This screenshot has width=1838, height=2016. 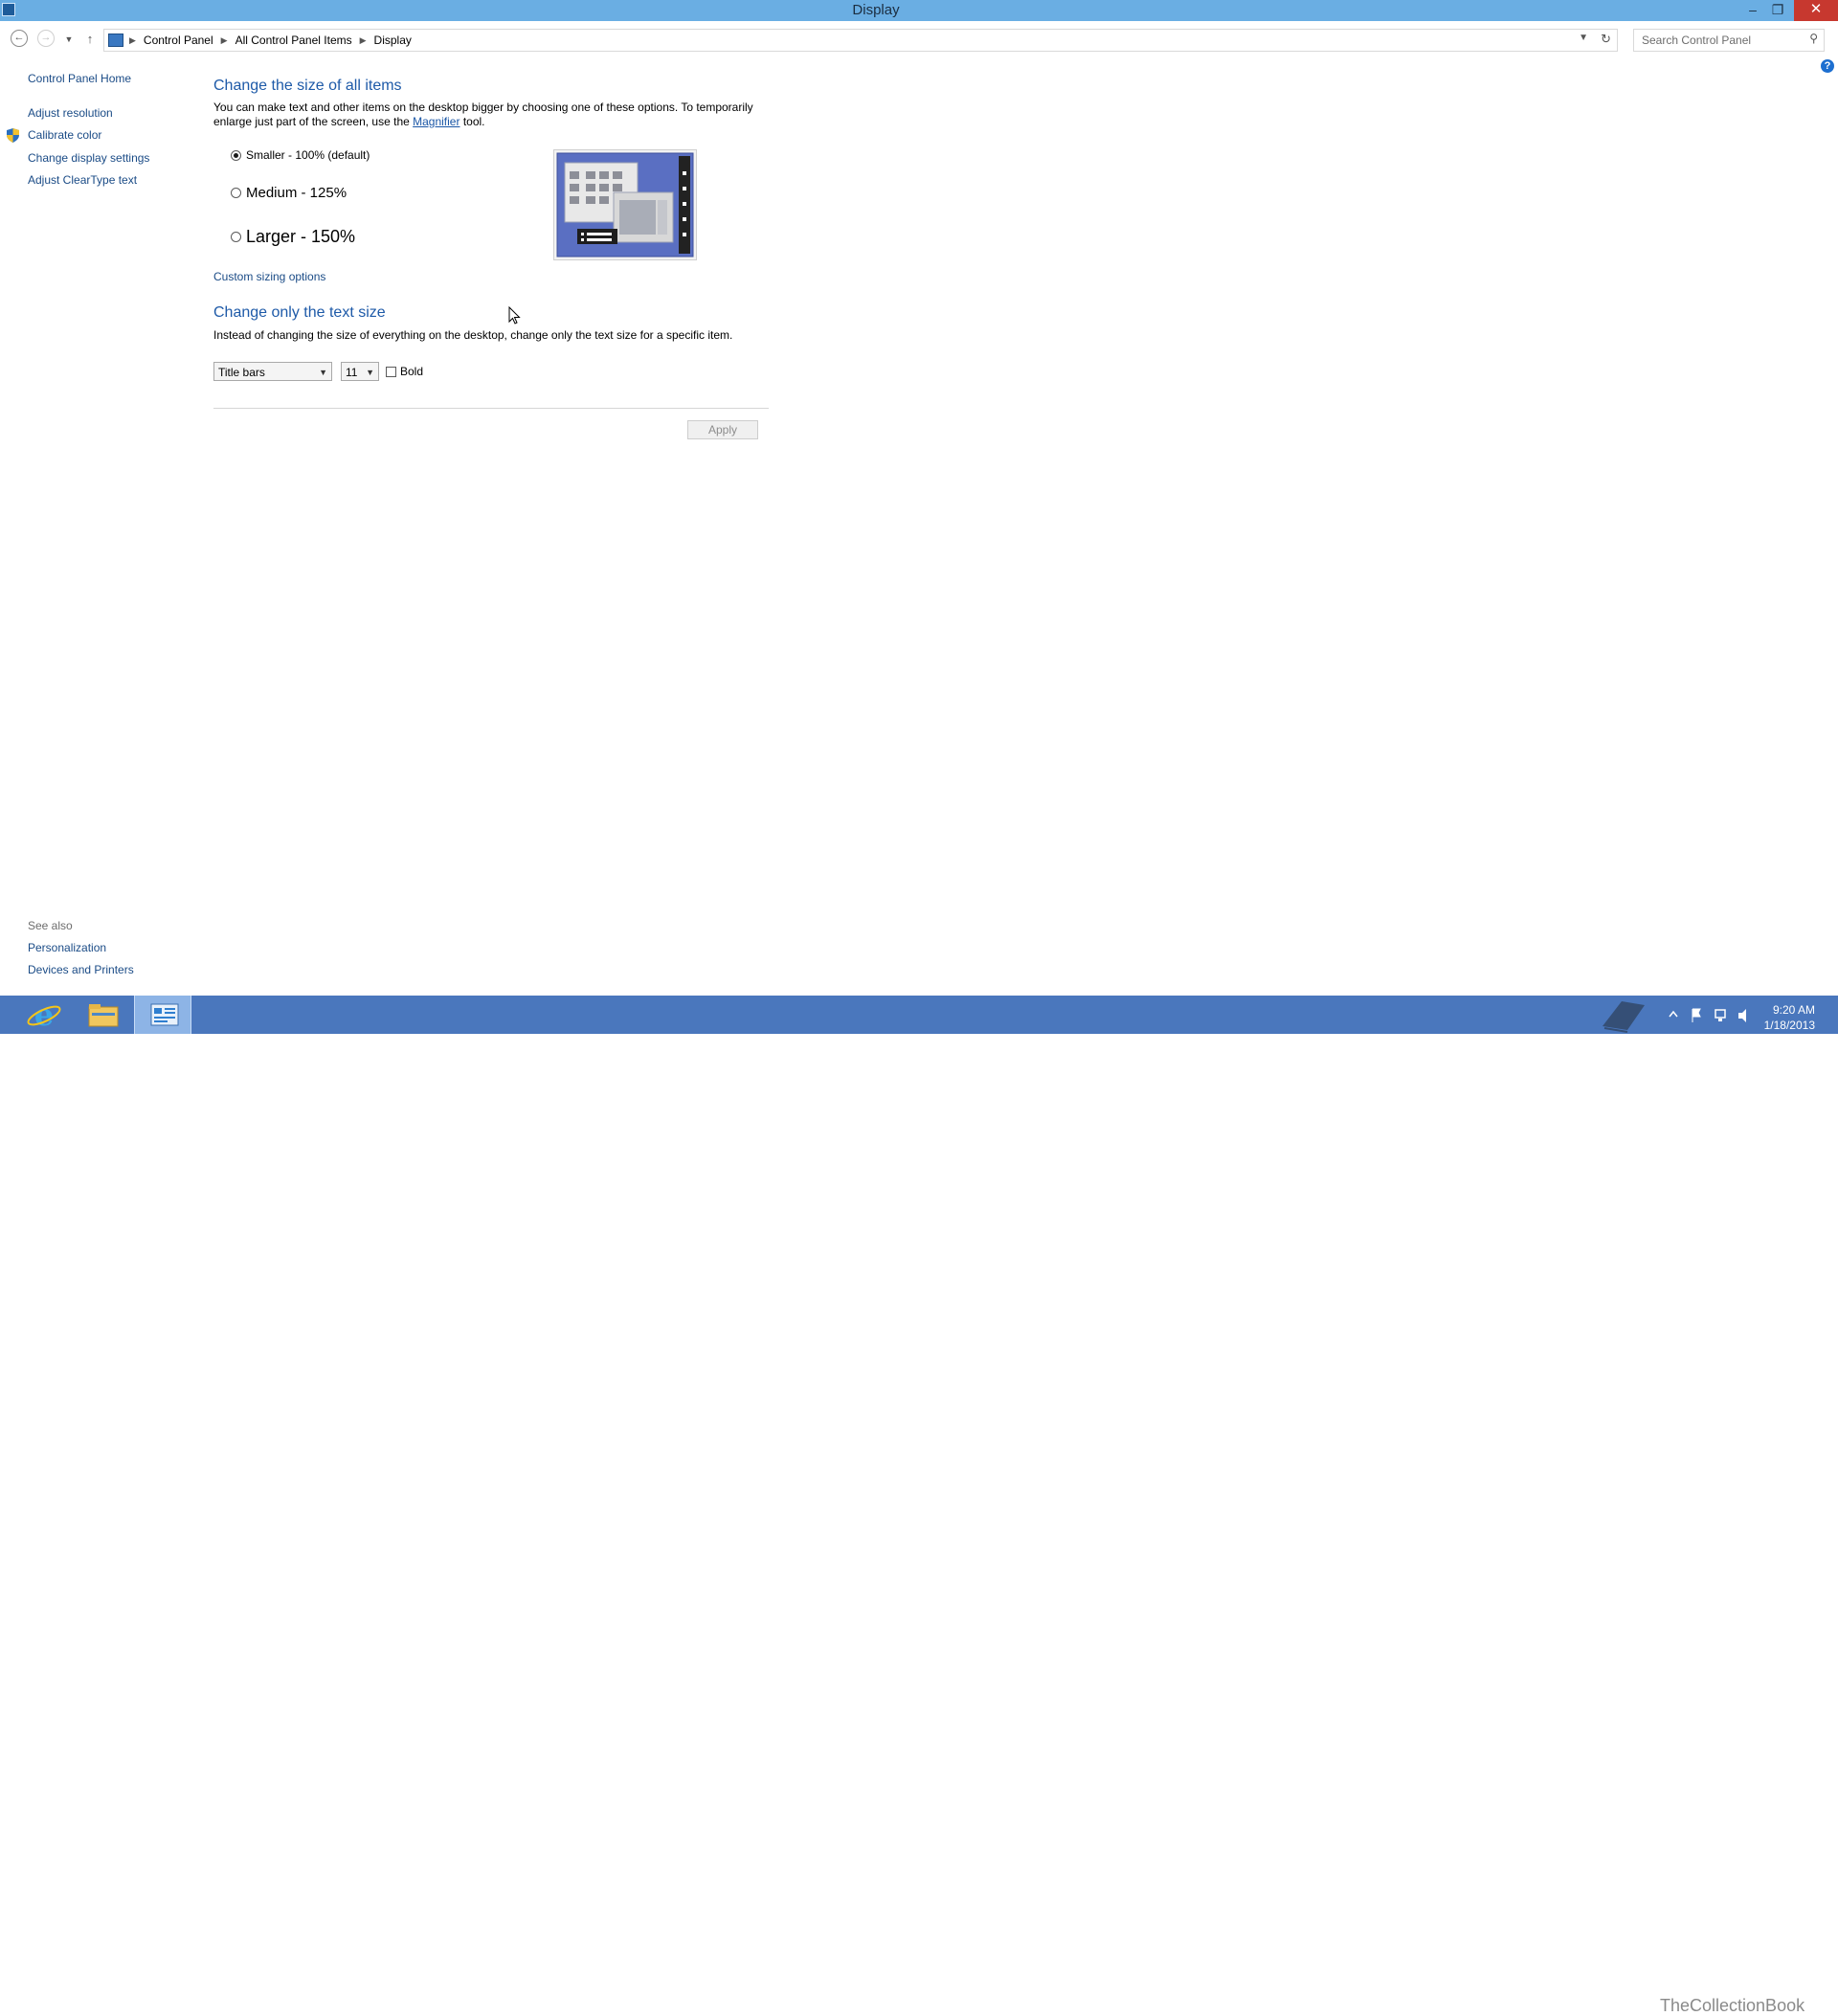 I want to click on see-also-personalization: Personalization, so click(x=67, y=948).